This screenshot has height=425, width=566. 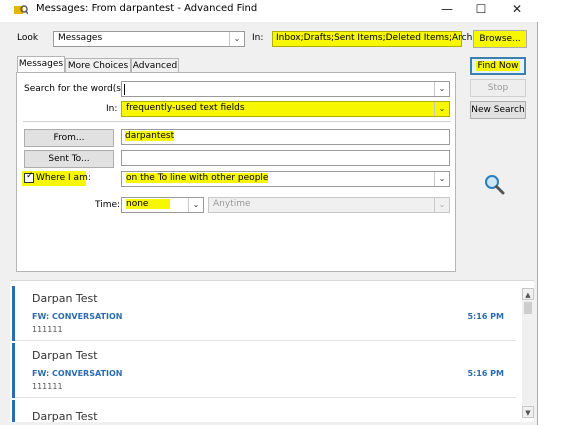 I want to click on search-words-label: Search for the word(s):, so click(x=76, y=89).